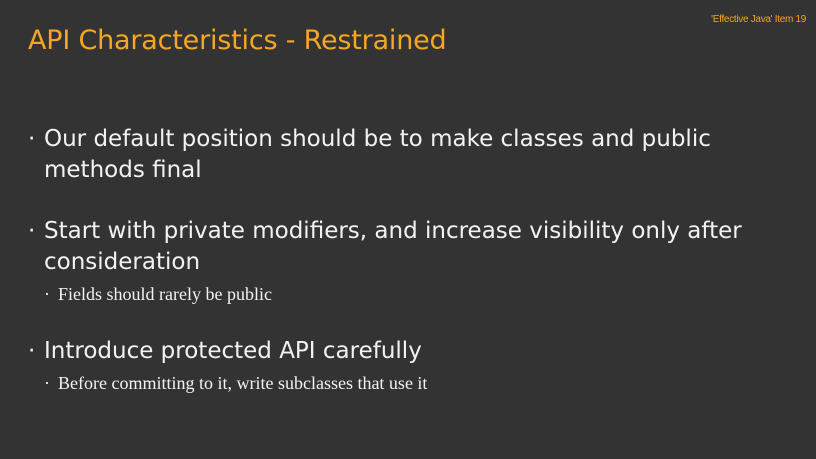 The width and height of the screenshot is (816, 459). I want to click on slide-title: API Characteristics - Restrained, so click(237, 40).